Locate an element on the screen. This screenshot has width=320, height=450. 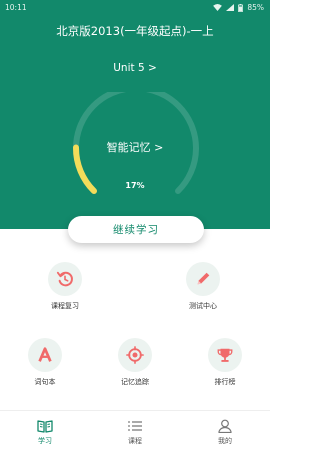
book-icon is located at coordinates (45, 426).